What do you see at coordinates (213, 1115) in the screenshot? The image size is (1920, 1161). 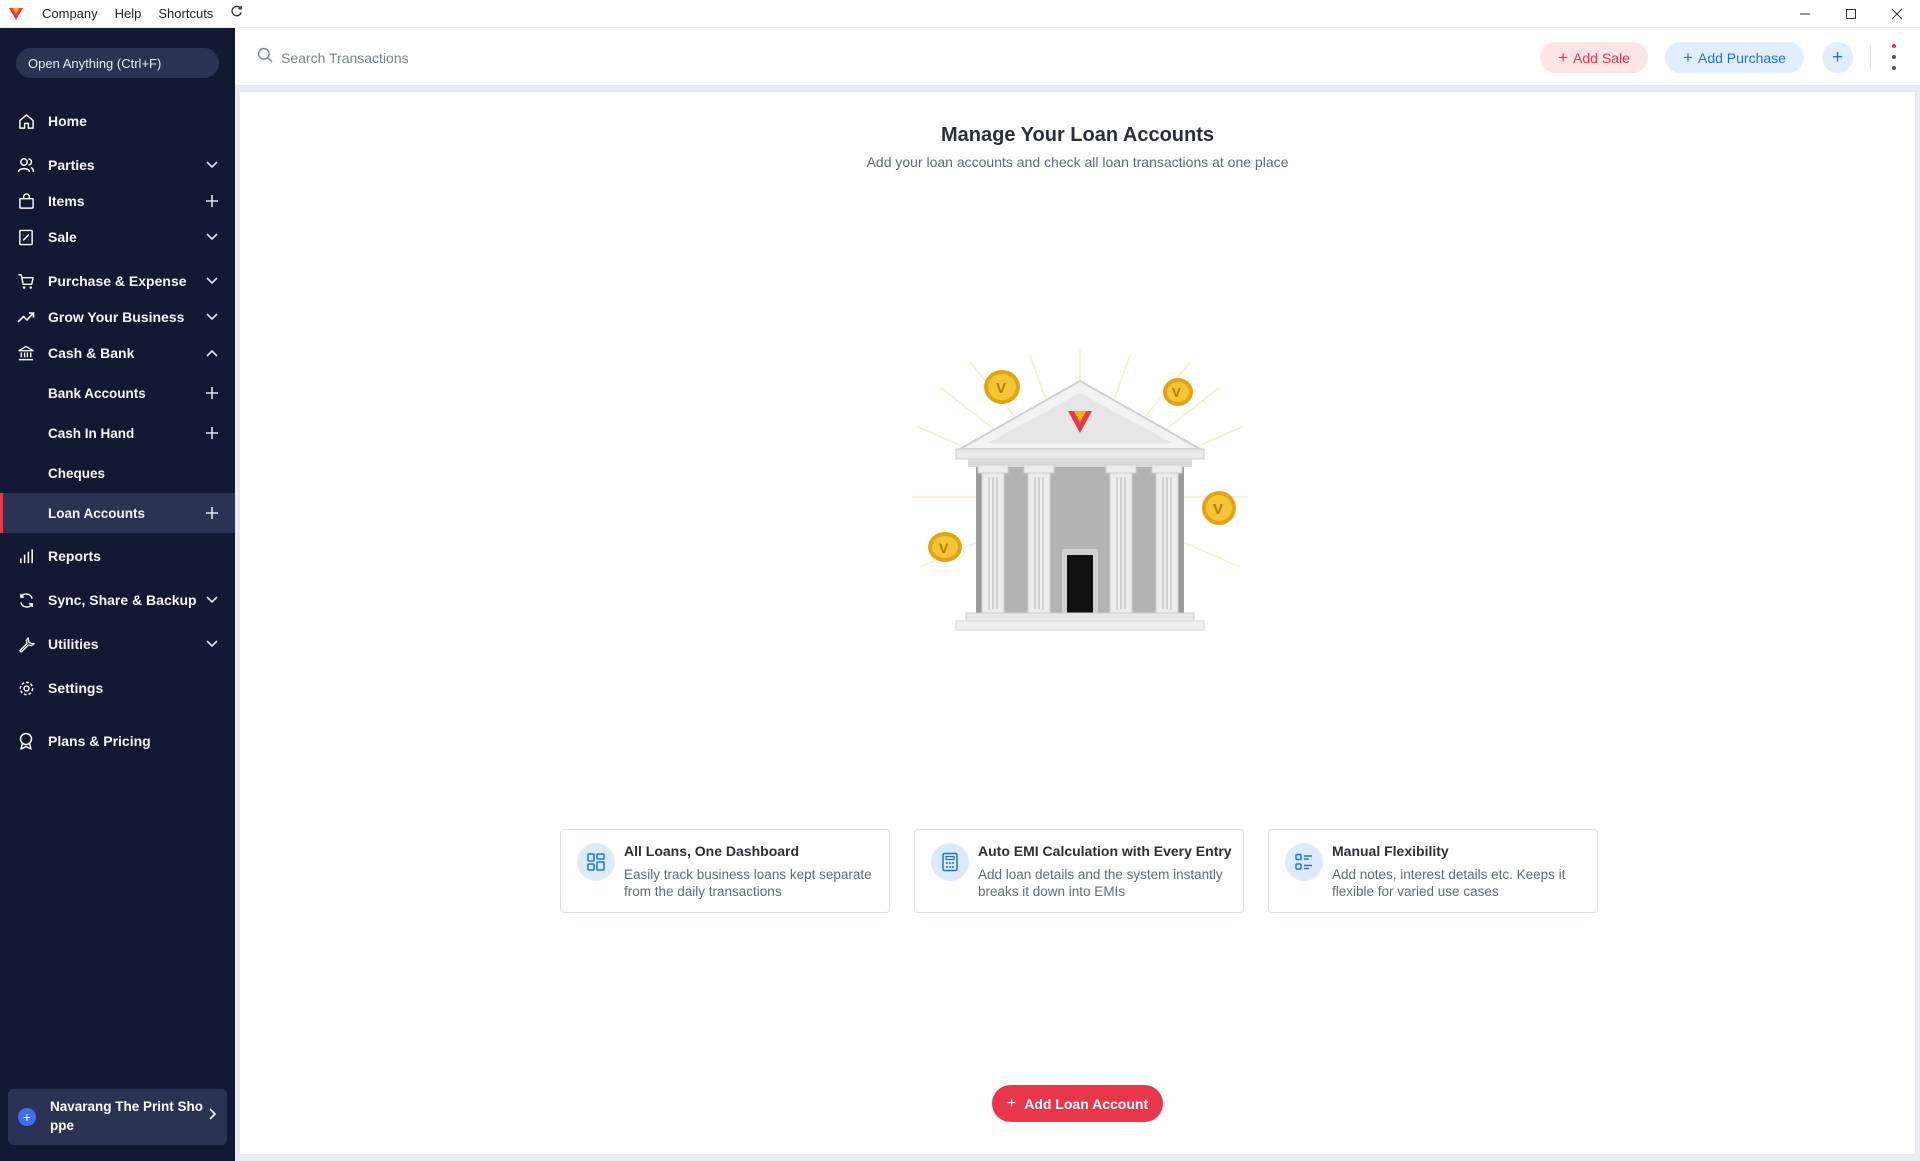 I see `chevron-right-icon` at bounding box center [213, 1115].